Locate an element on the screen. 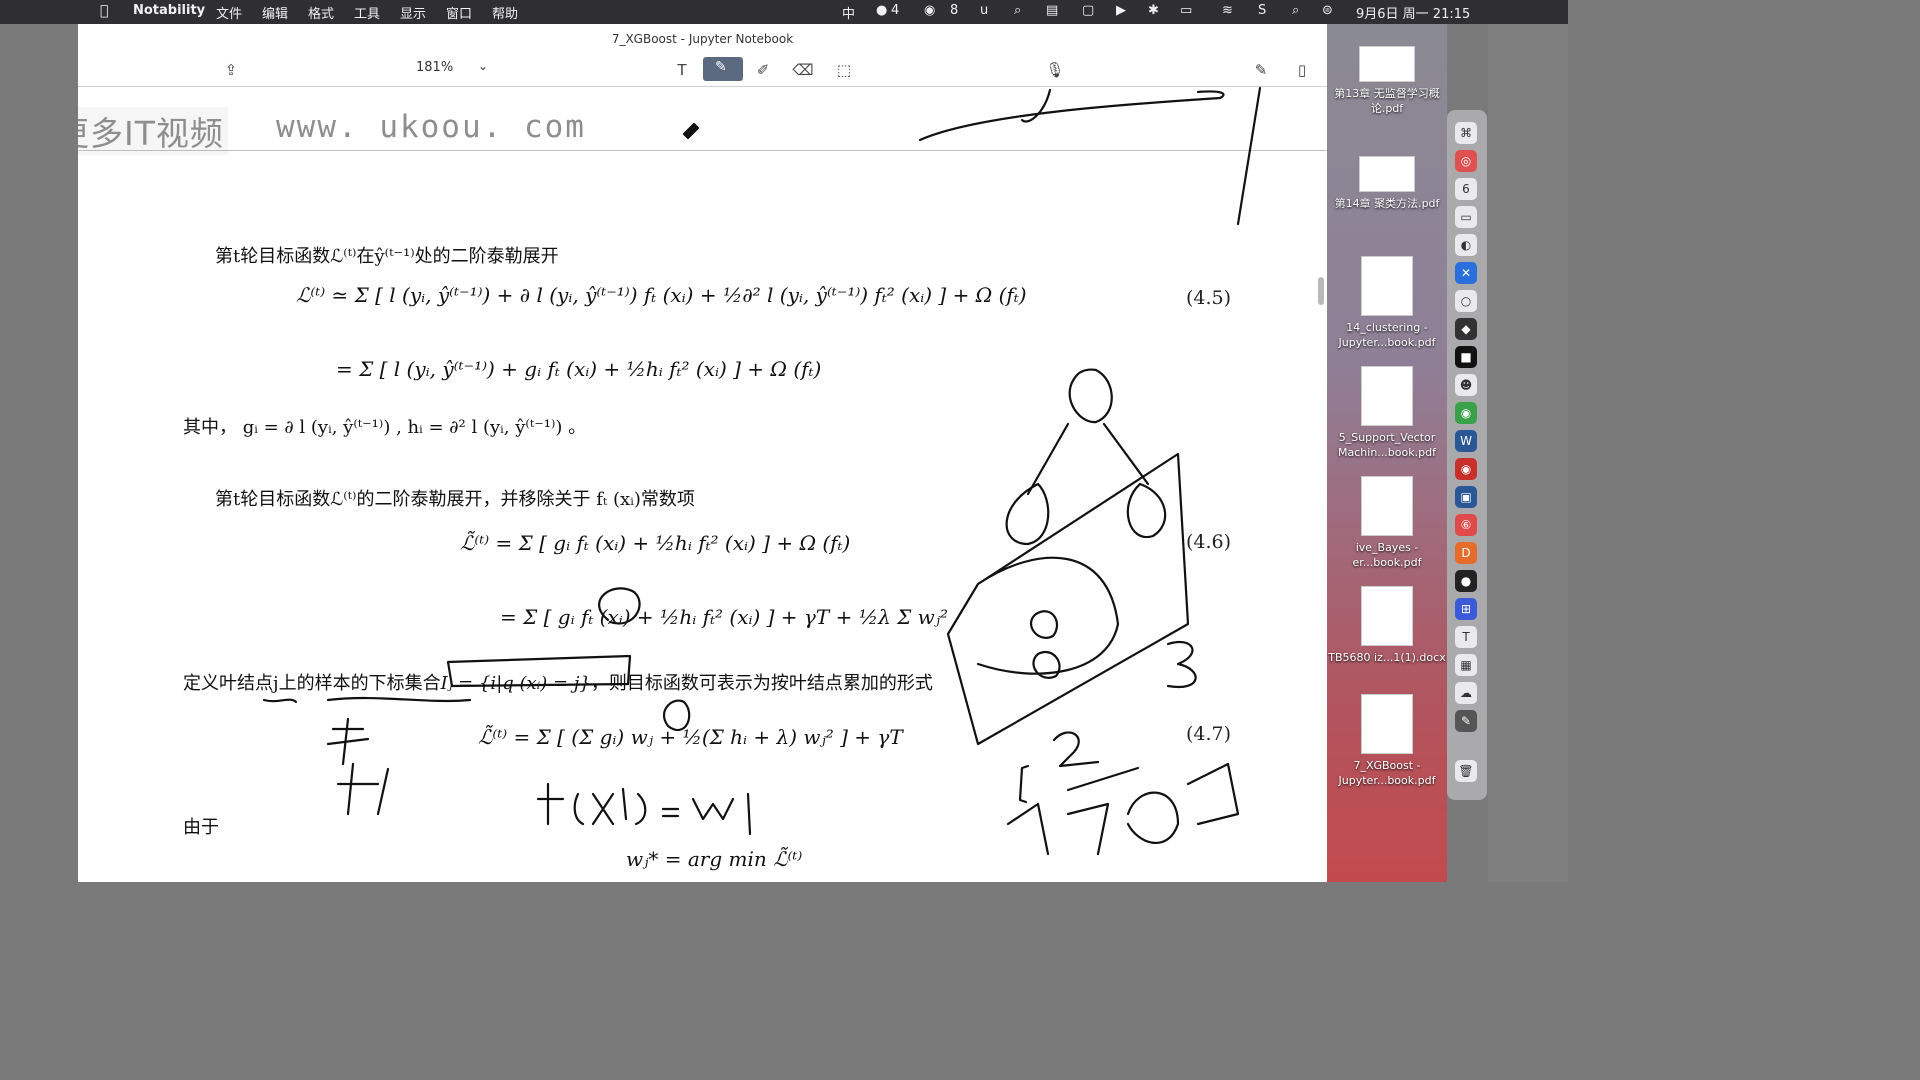 The height and width of the screenshot is (1080, 1920). menu-edit: 编辑 is located at coordinates (275, 12).